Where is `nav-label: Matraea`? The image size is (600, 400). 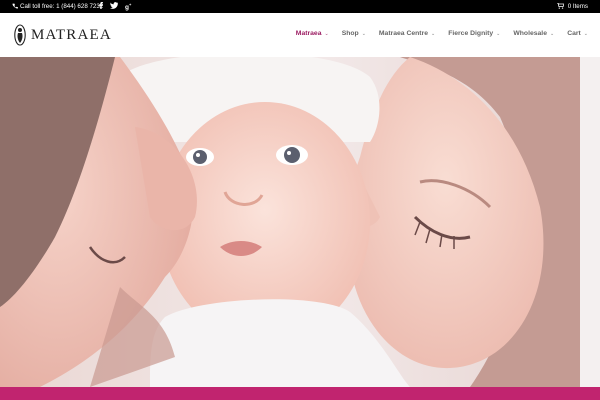 nav-label: Matraea is located at coordinates (308, 33).